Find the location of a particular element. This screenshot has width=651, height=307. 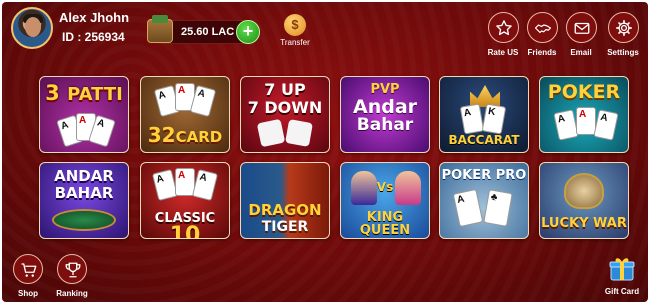

game-title-line: ANDAR is located at coordinates (84, 176).